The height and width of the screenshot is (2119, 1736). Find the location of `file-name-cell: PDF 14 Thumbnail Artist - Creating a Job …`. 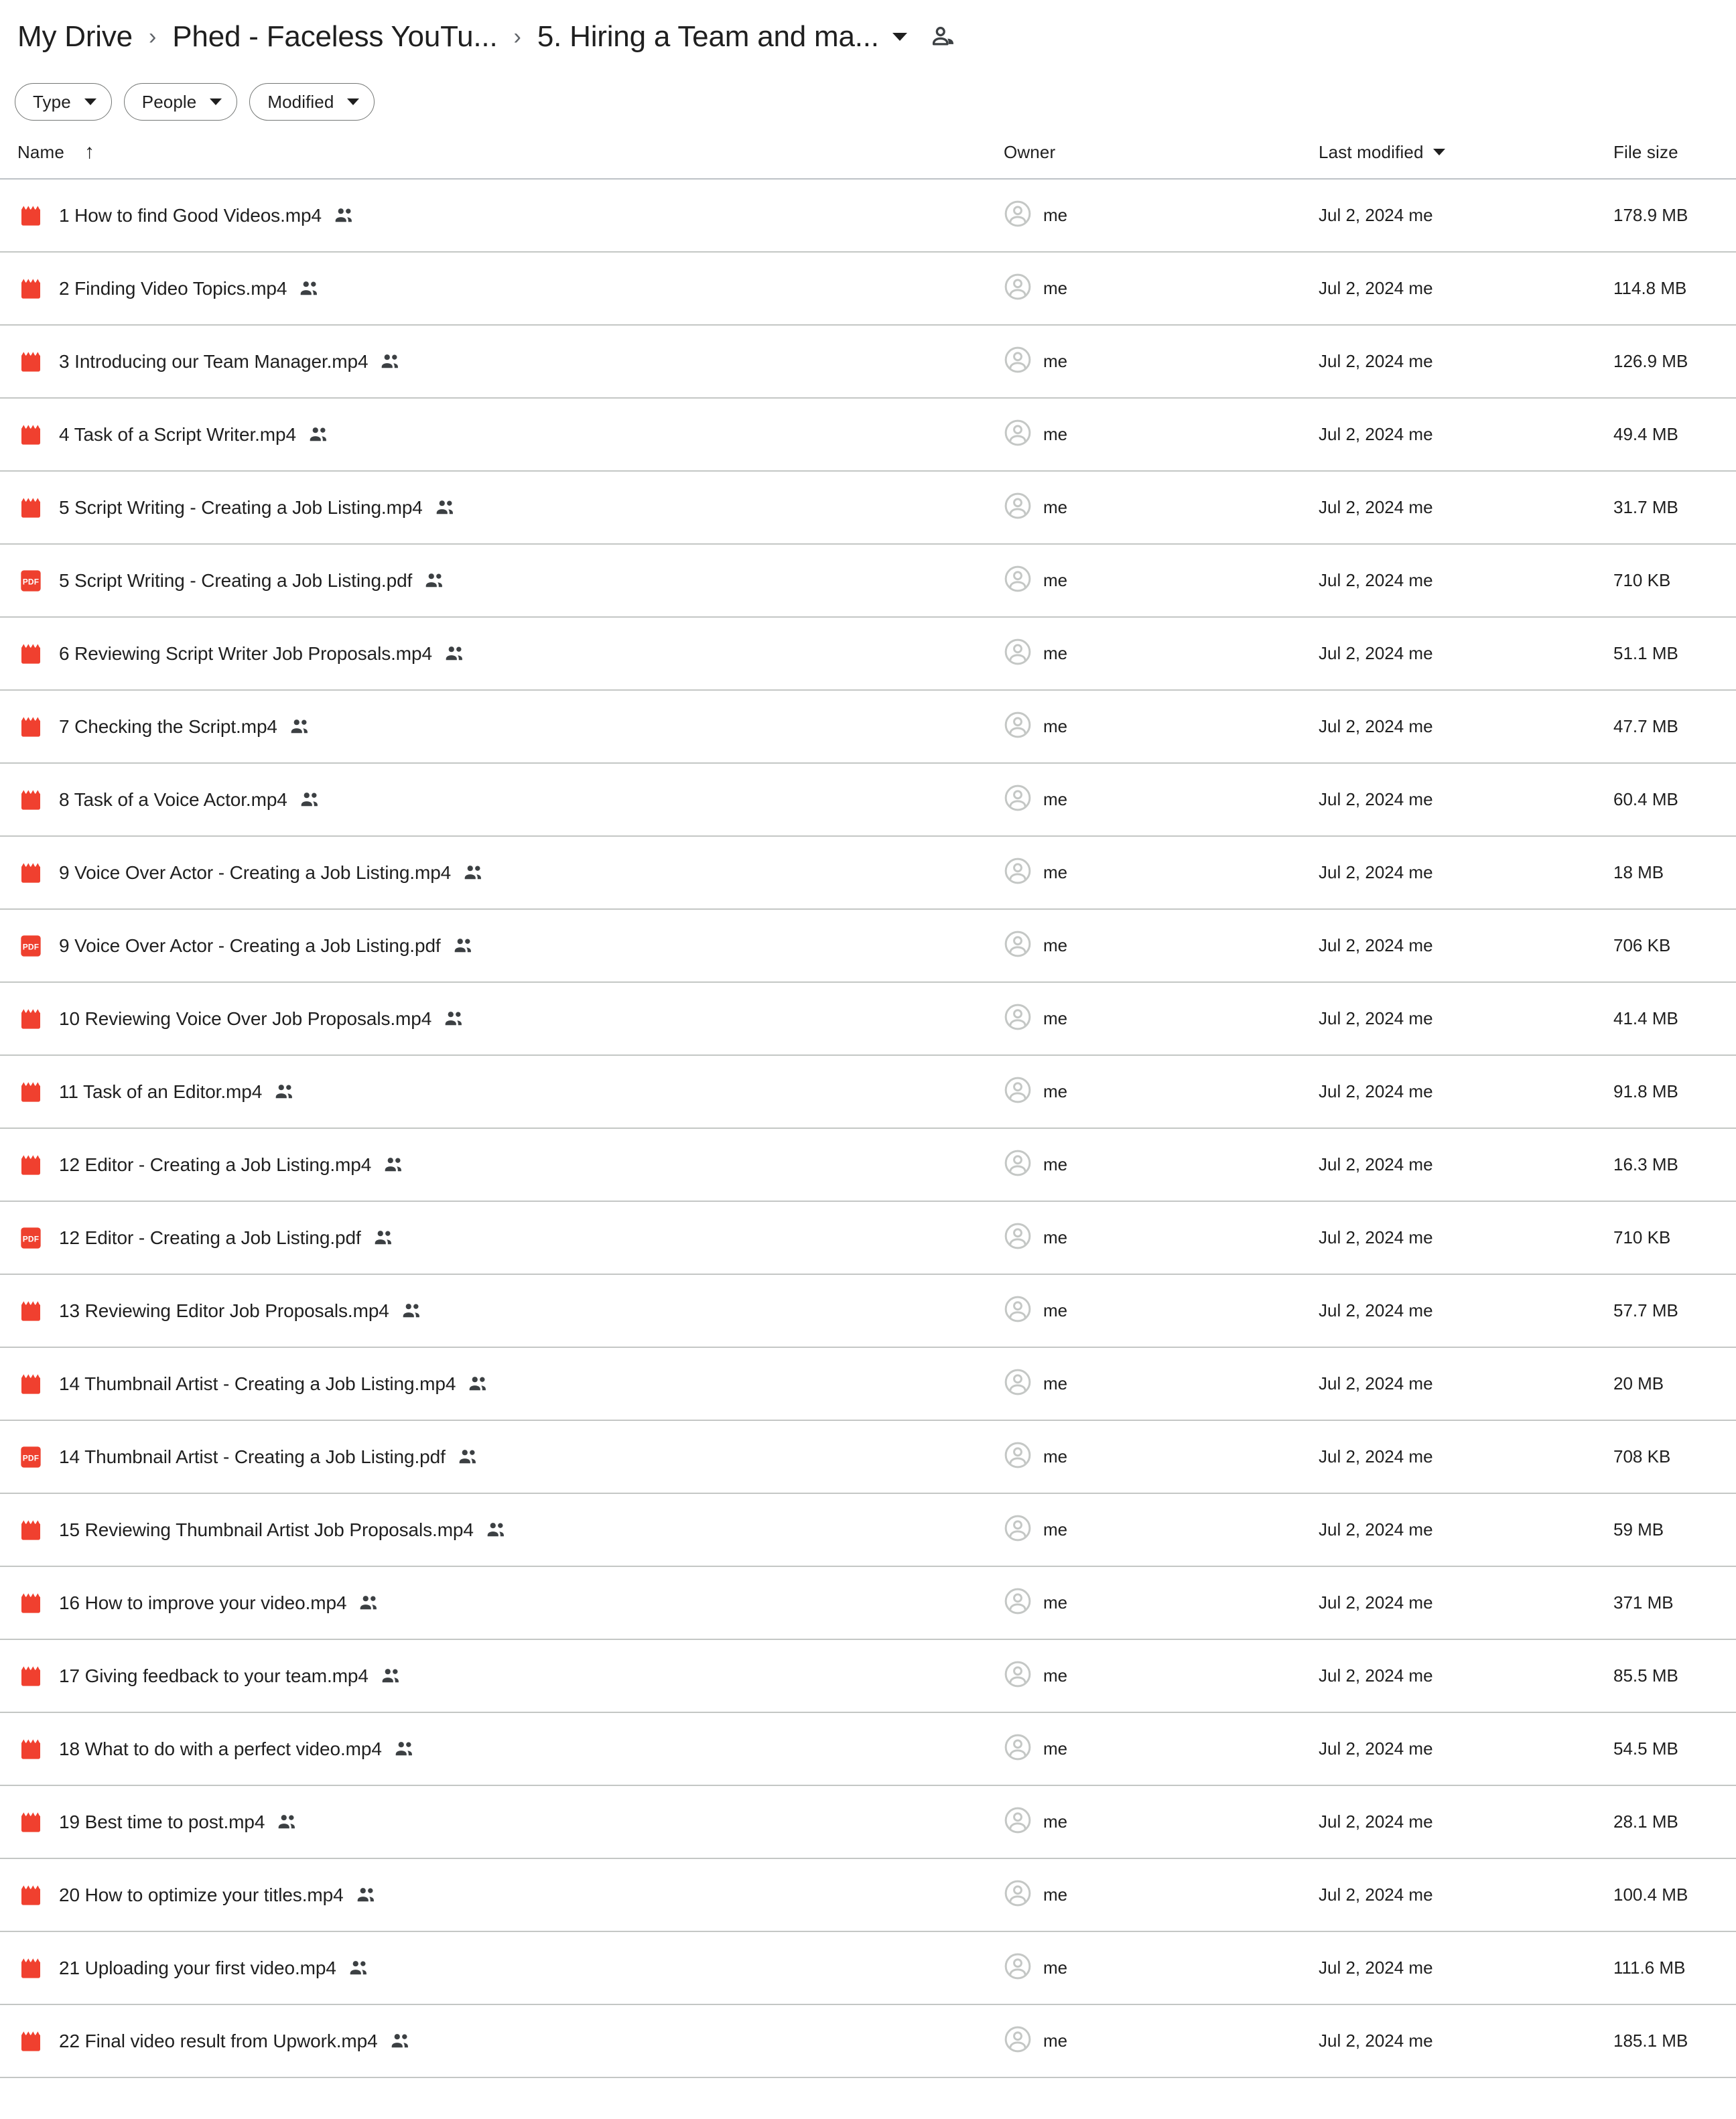

file-name-cell: PDF 14 Thumbnail Artist - Creating a Job … is located at coordinates (510, 1458).